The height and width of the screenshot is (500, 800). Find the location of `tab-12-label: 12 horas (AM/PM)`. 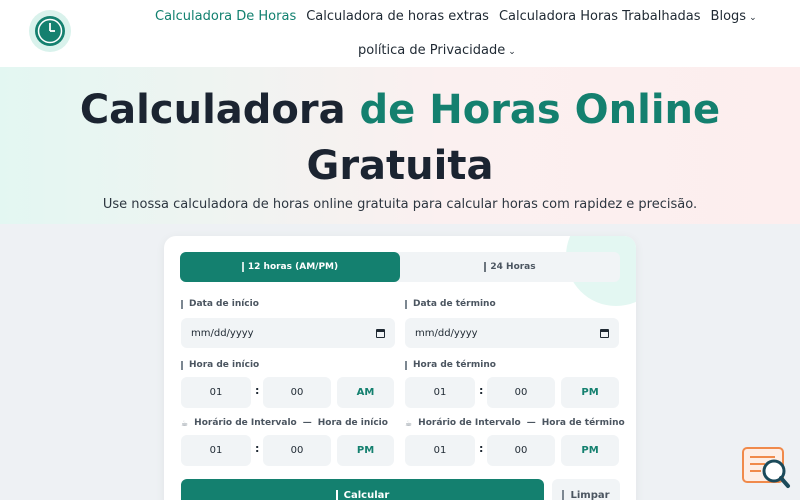

tab-12-label: 12 horas (AM/PM) is located at coordinates (293, 267).